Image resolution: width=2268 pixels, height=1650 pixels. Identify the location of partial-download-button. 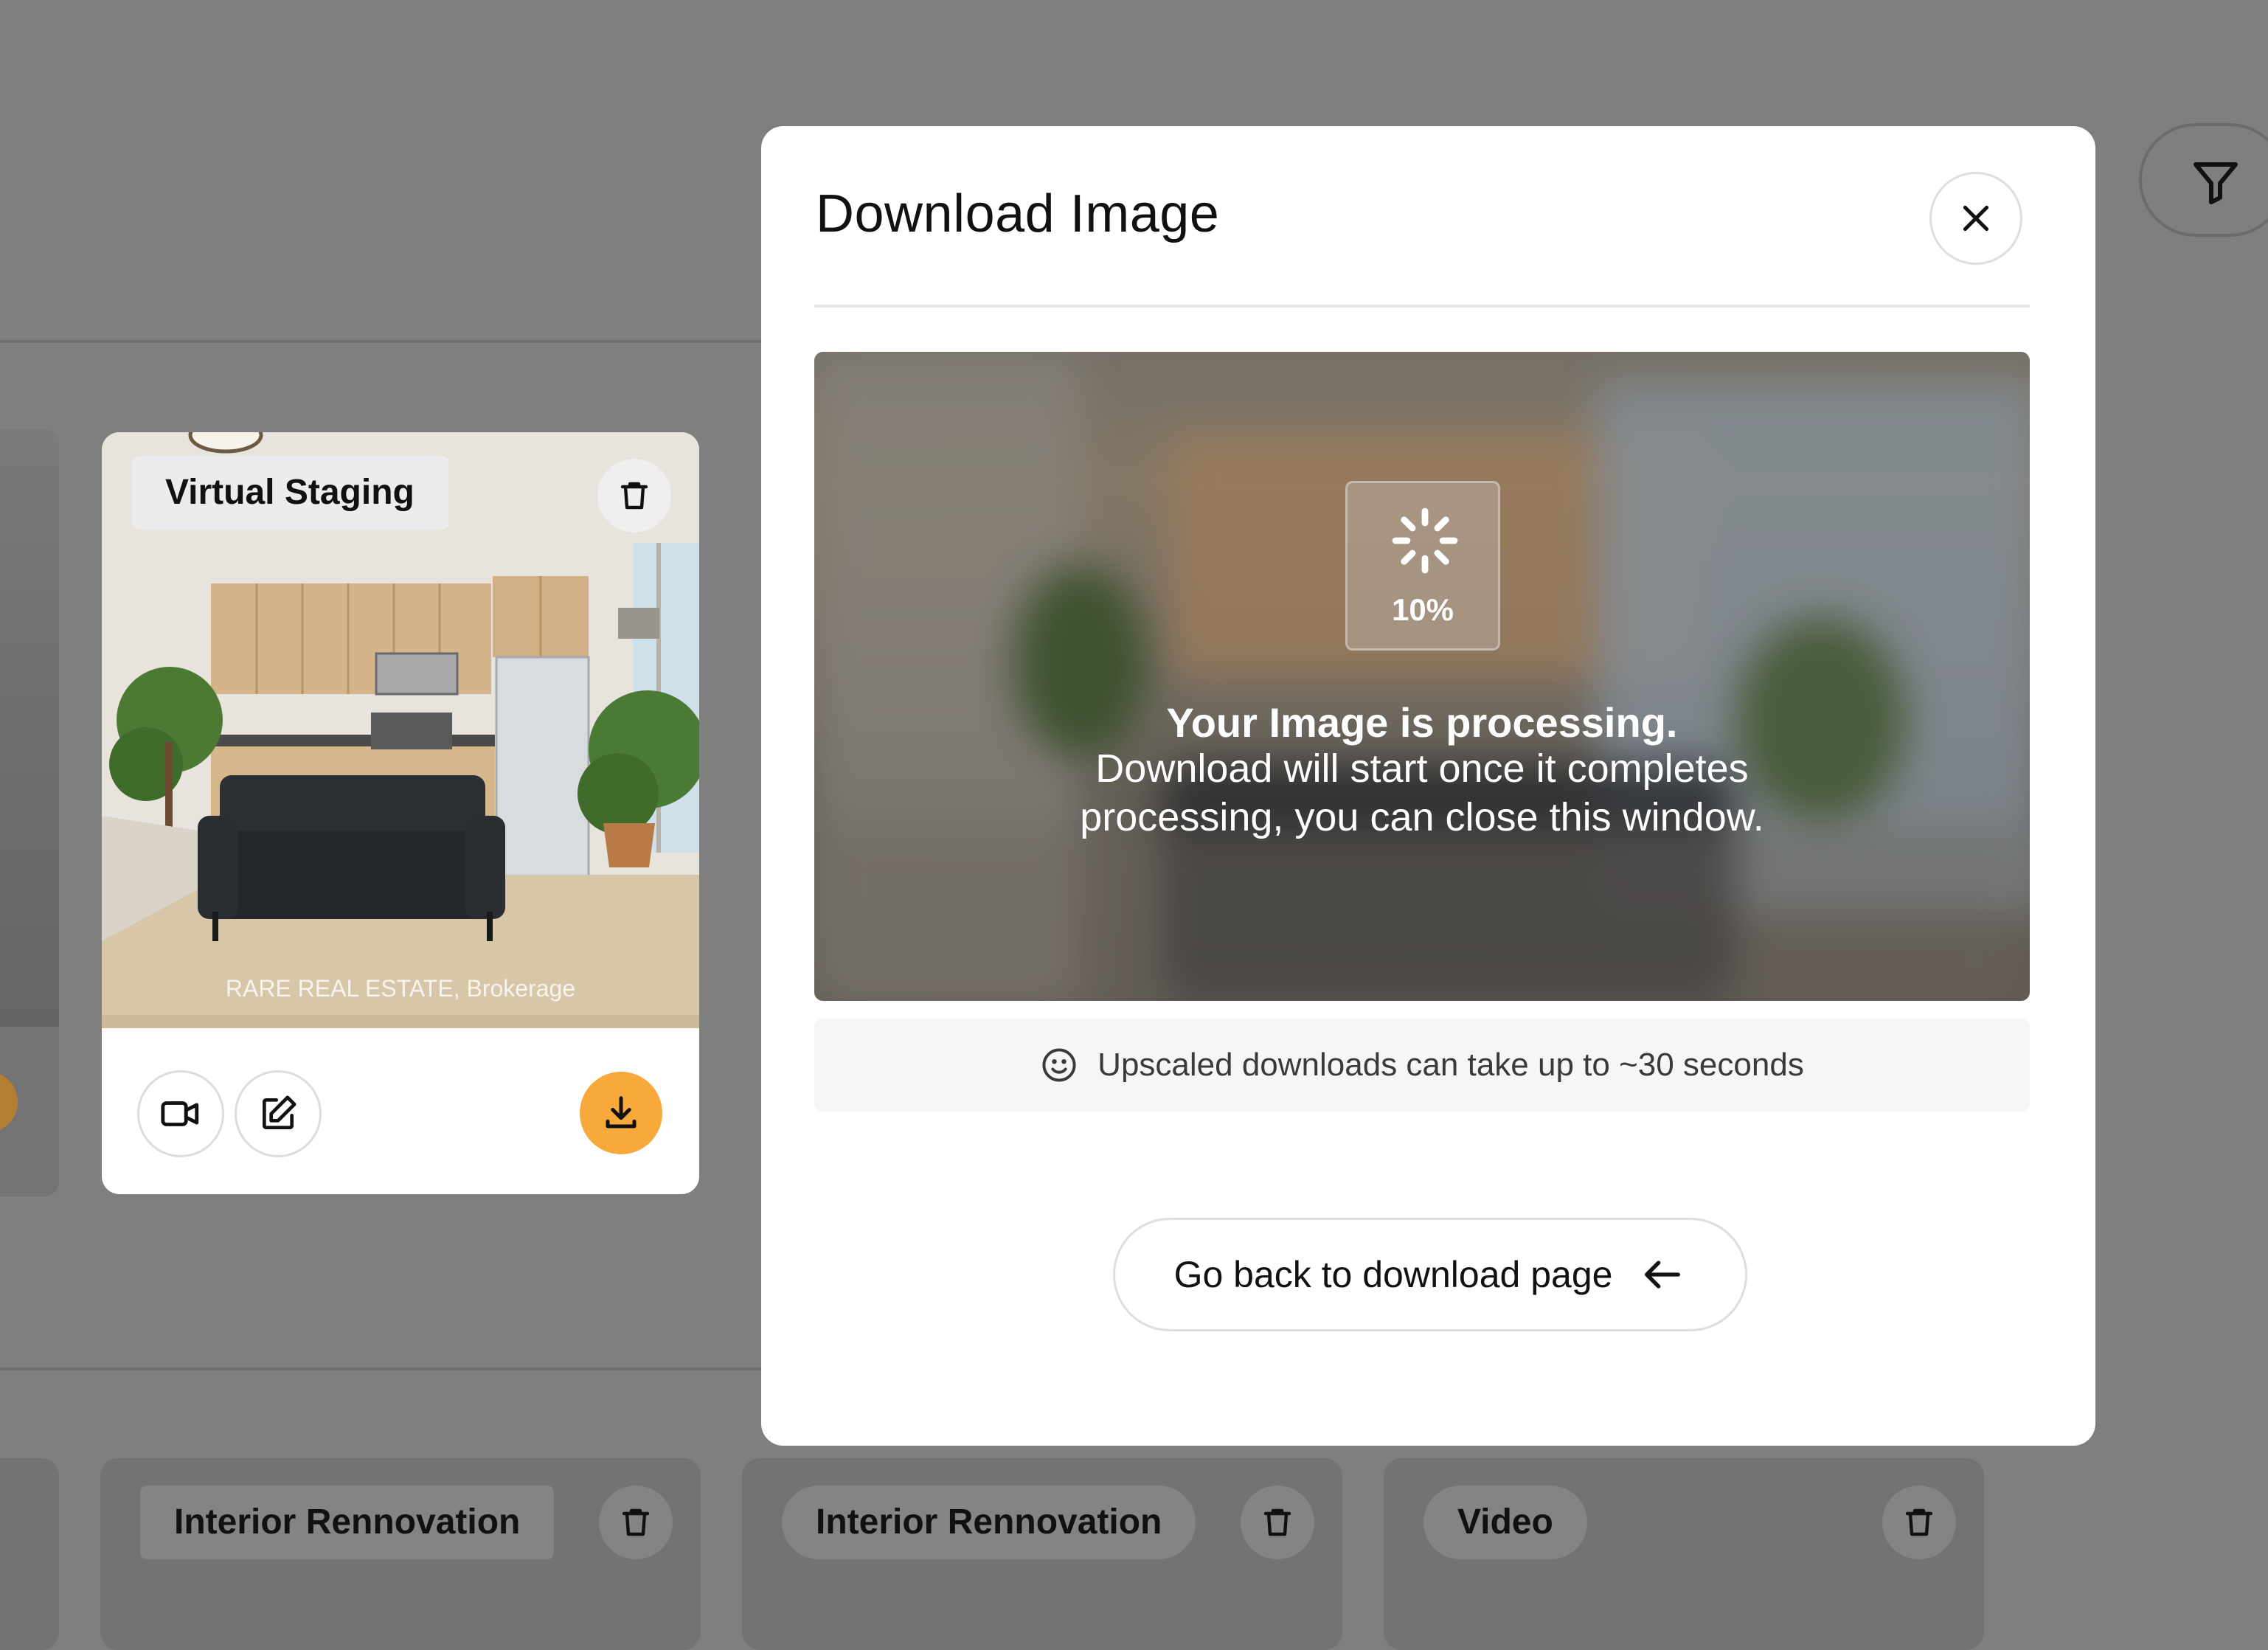
(9, 1102).